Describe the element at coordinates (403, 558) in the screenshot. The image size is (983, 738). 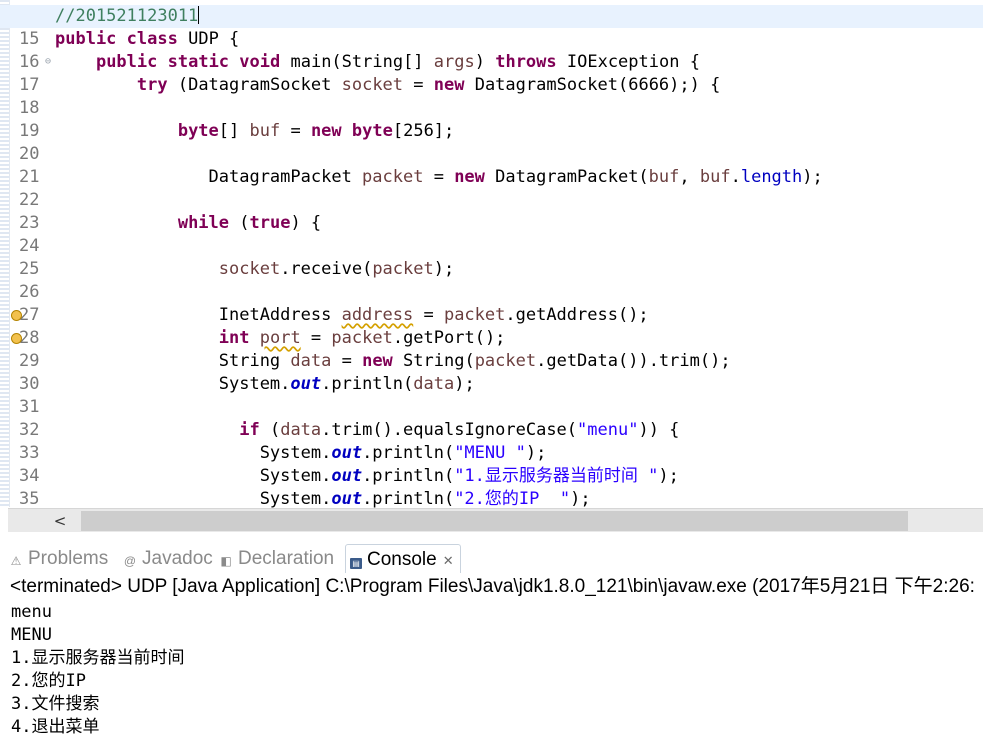
I see `tab-console: ▤ Console ✕` at that location.